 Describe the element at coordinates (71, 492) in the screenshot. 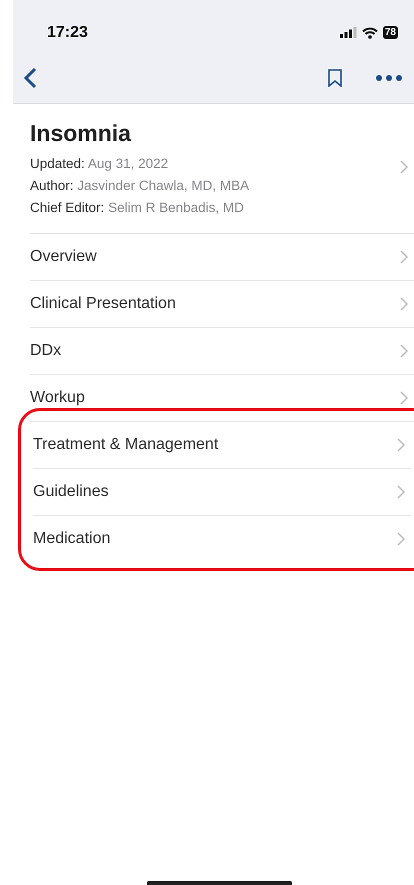

I see `section-label: Guidelines` at that location.